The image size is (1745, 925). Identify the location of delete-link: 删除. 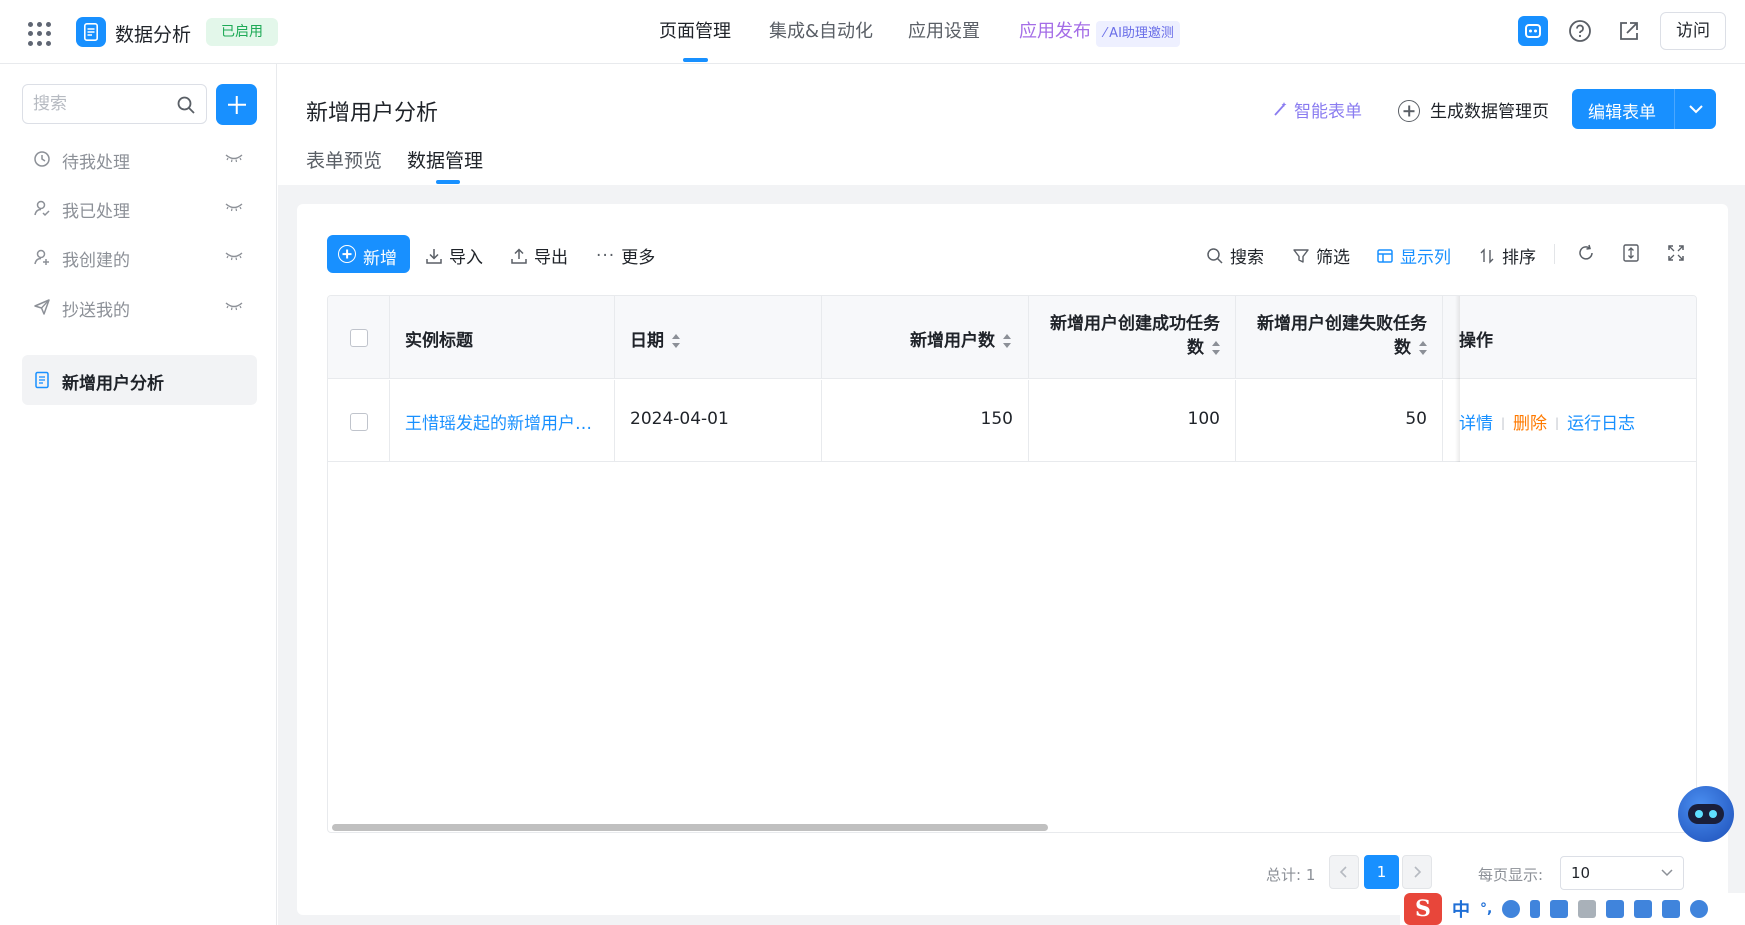
(1530, 424).